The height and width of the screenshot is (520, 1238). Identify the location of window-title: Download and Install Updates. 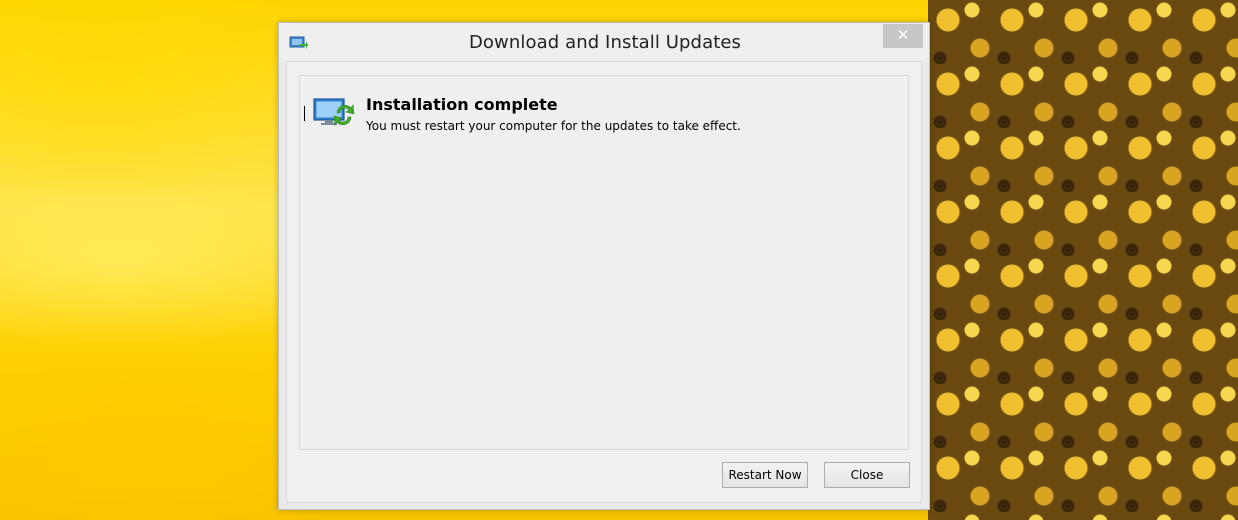
(605, 42).